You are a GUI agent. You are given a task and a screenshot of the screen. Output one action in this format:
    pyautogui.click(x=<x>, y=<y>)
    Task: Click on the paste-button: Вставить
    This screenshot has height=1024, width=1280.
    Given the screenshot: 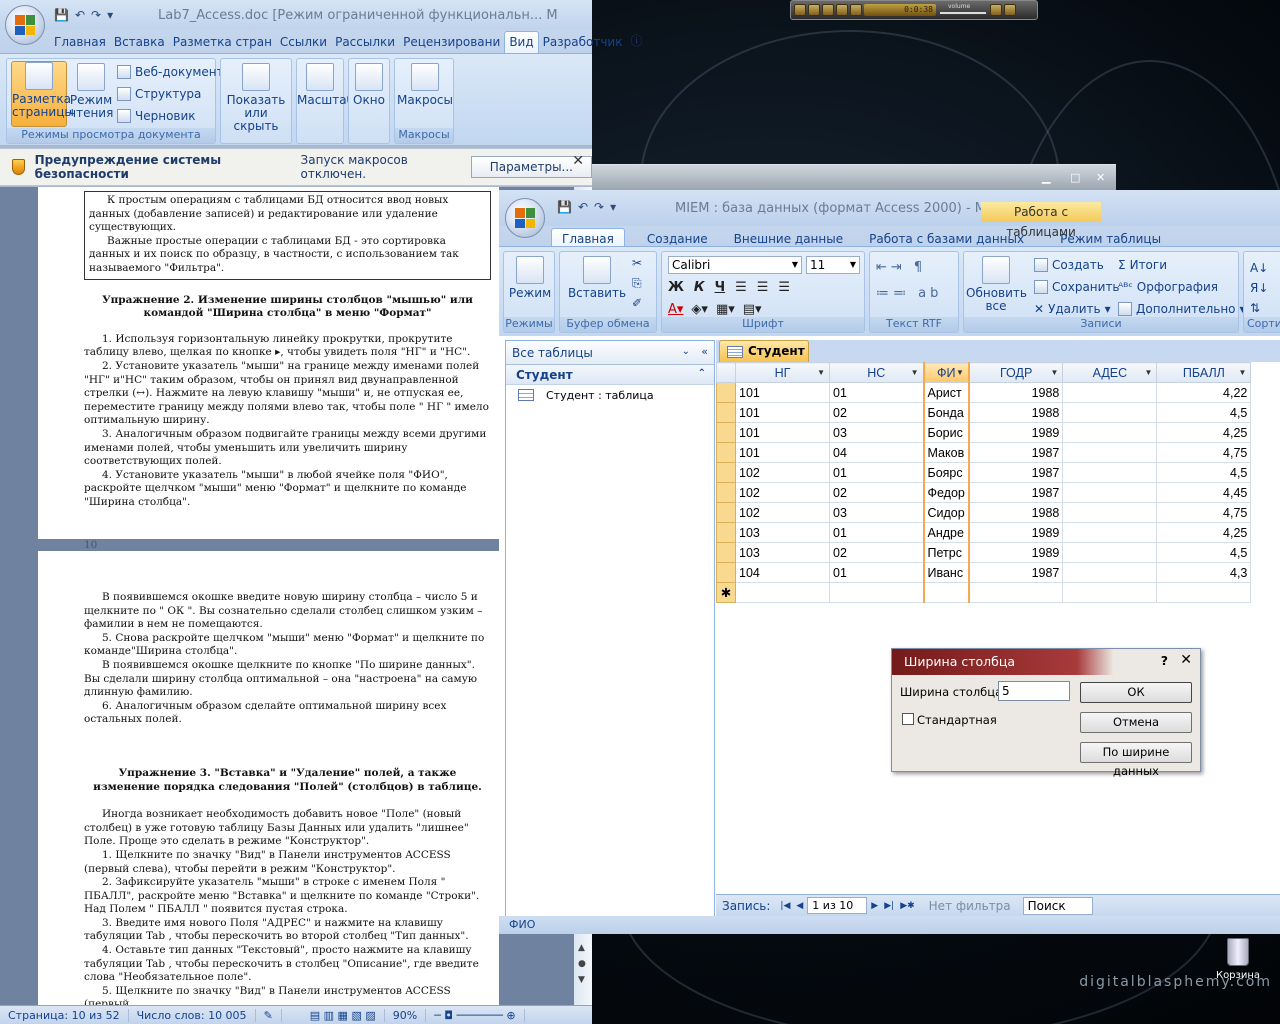 What is the action you would take?
    pyautogui.click(x=597, y=286)
    